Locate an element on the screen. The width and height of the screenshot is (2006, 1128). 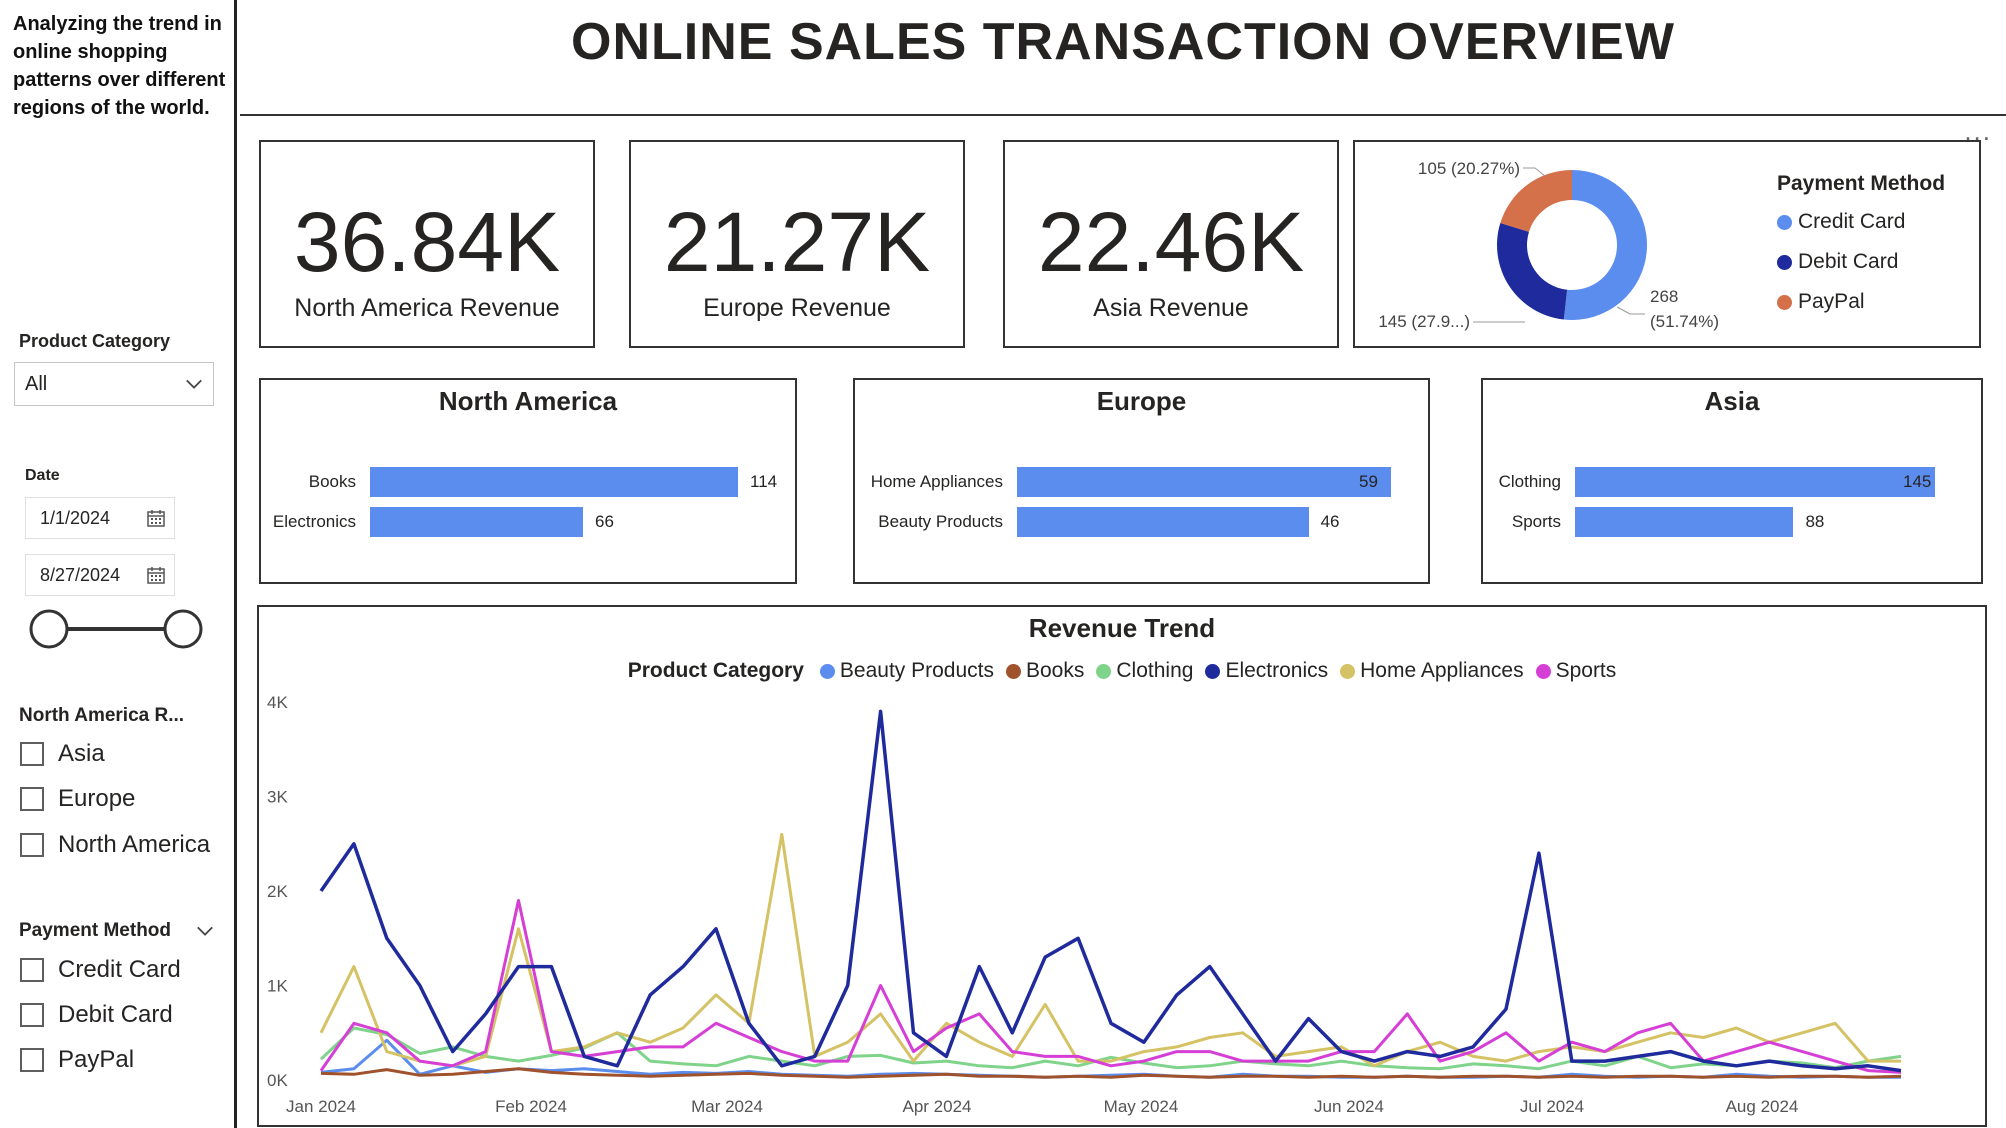
asia-bar-card: Asia Clothing 145 Sports 88 is located at coordinates (1732, 481).